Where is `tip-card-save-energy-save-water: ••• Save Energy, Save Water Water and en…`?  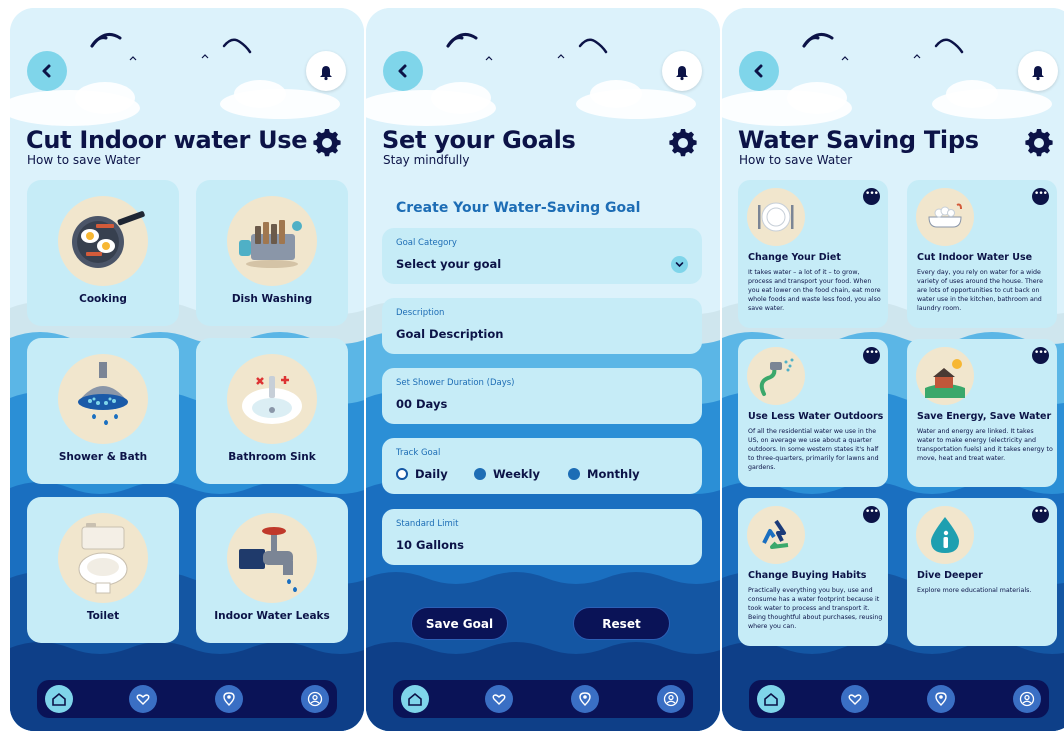 tip-card-save-energy-save-water: ••• Save Energy, Save Water Water and en… is located at coordinates (982, 413).